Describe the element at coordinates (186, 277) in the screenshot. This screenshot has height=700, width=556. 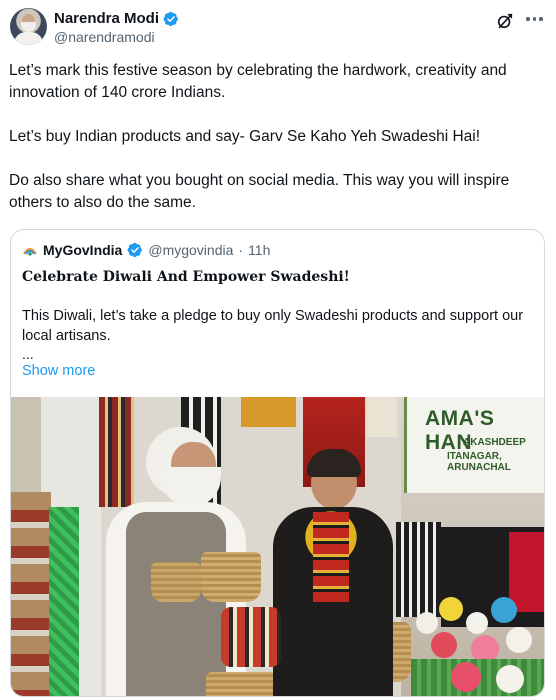
I see `quoted-title: Celebrate Diwali And Empower Swadeshi!` at that location.